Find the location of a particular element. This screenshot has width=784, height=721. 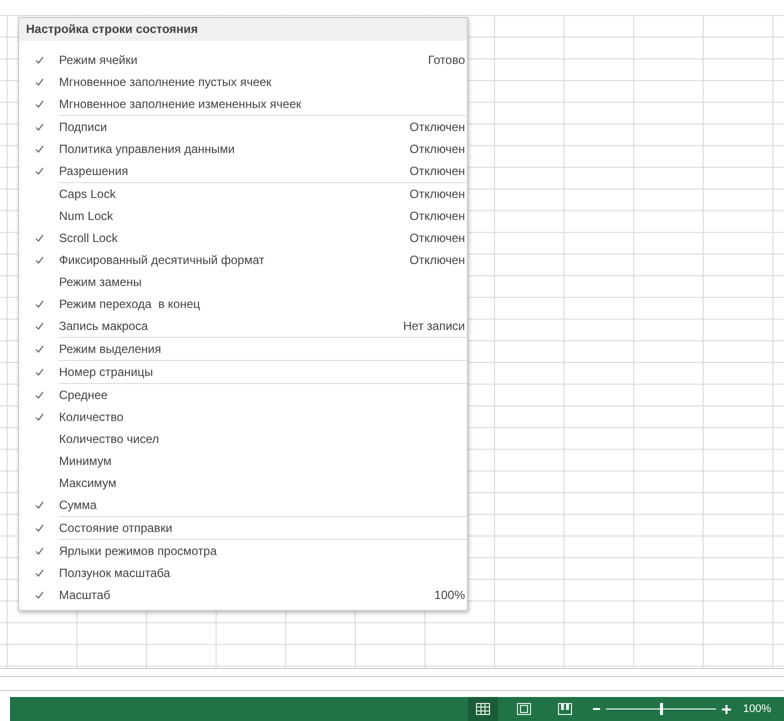

page-break-icon is located at coordinates (565, 709).